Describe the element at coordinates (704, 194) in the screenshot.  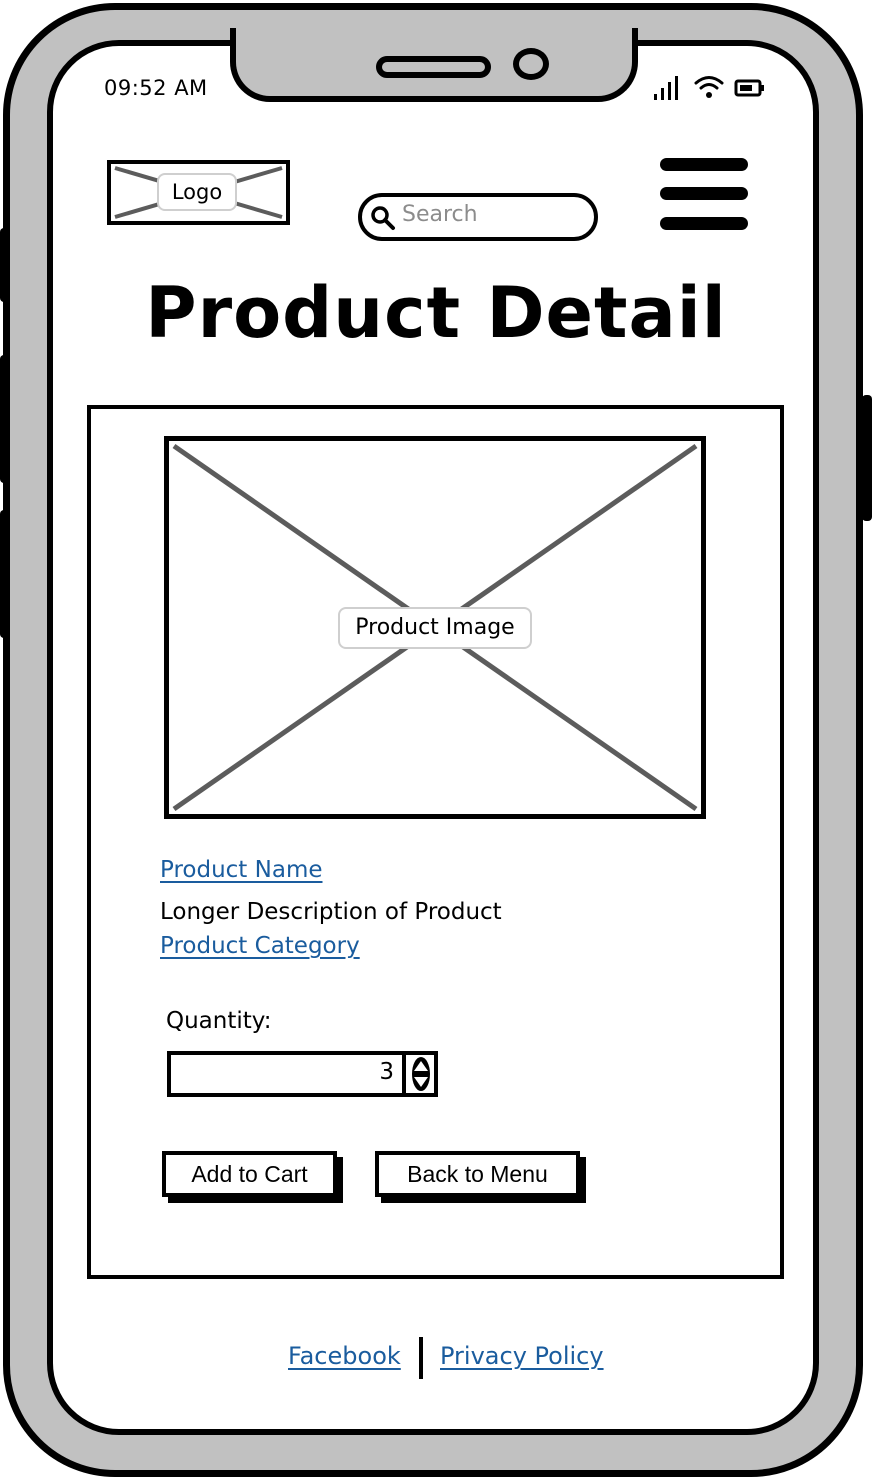
I see `hamburger-menu-icon` at that location.